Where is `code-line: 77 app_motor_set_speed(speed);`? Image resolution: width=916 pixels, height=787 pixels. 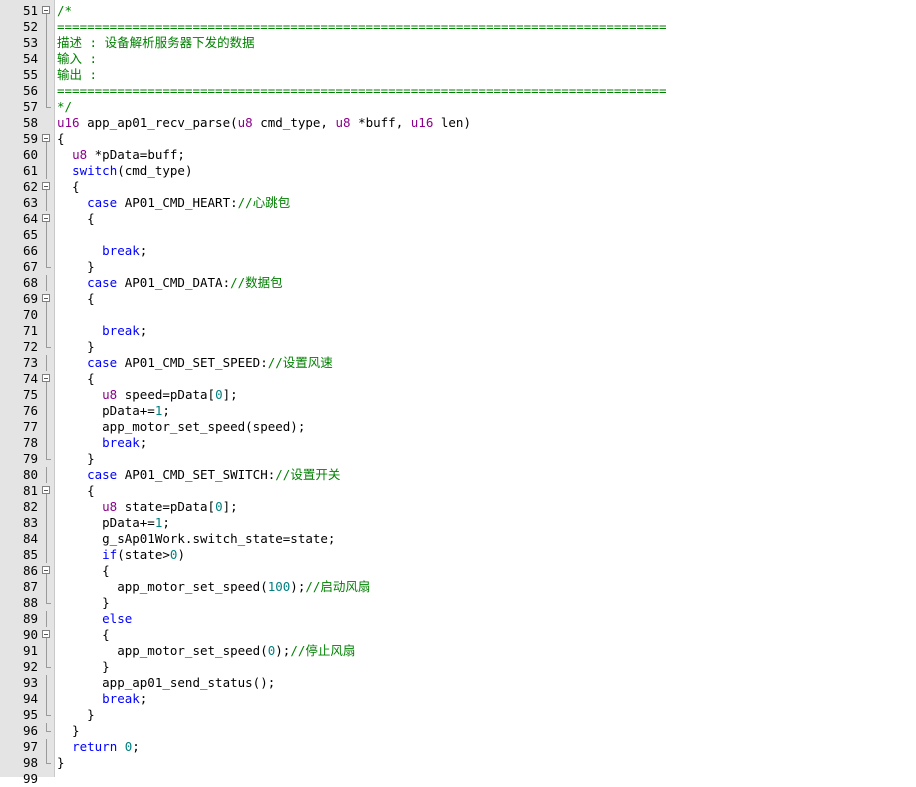
code-line: 77 app_motor_set_speed(speed); is located at coordinates (458, 427).